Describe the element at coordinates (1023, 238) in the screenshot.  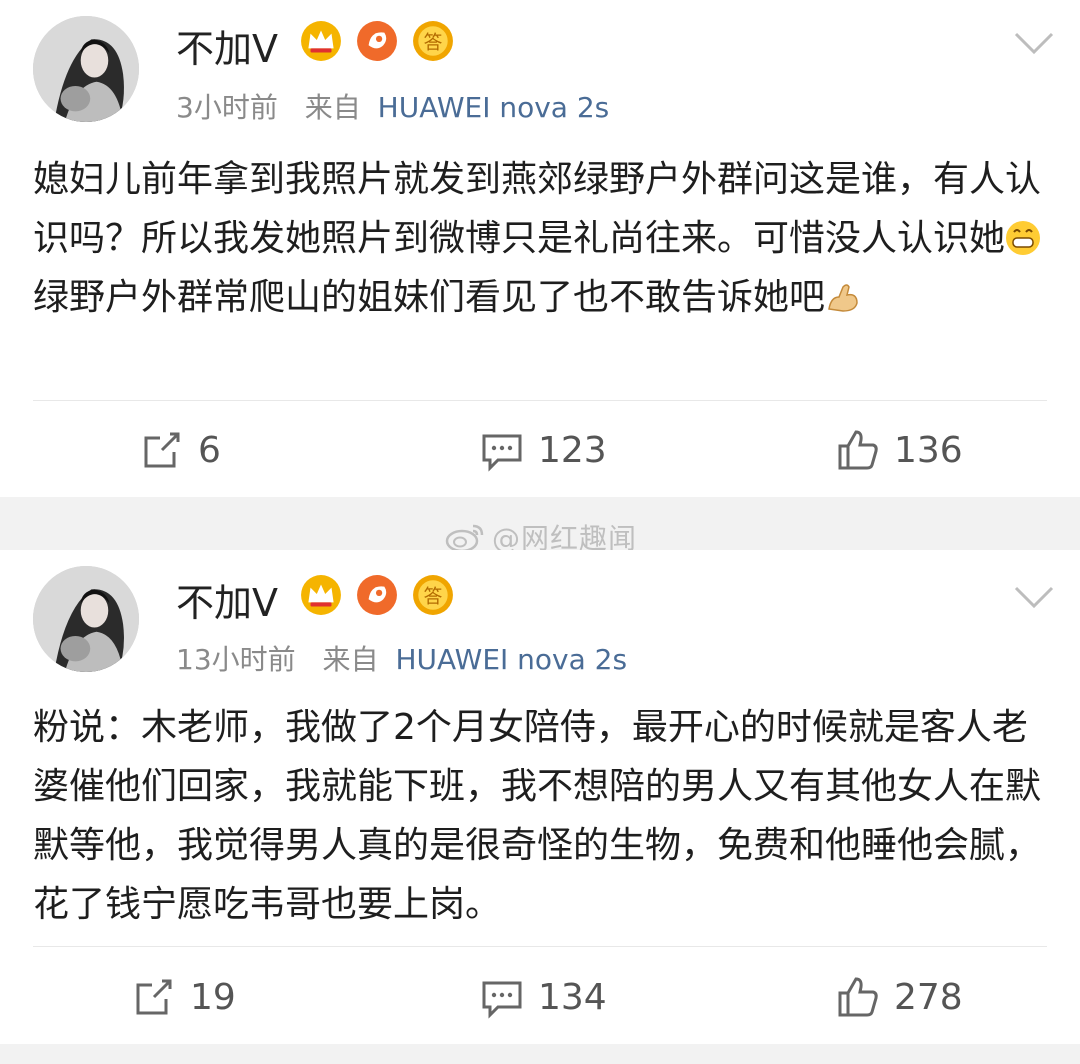
I see `grin-emoji` at that location.